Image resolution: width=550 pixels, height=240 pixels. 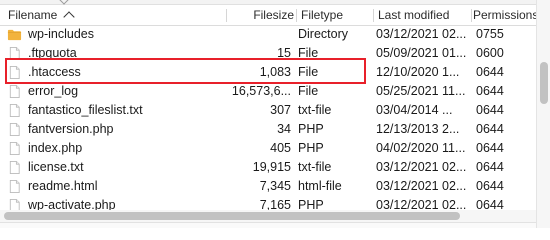 I want to click on file-size: 307, so click(x=280, y=110).